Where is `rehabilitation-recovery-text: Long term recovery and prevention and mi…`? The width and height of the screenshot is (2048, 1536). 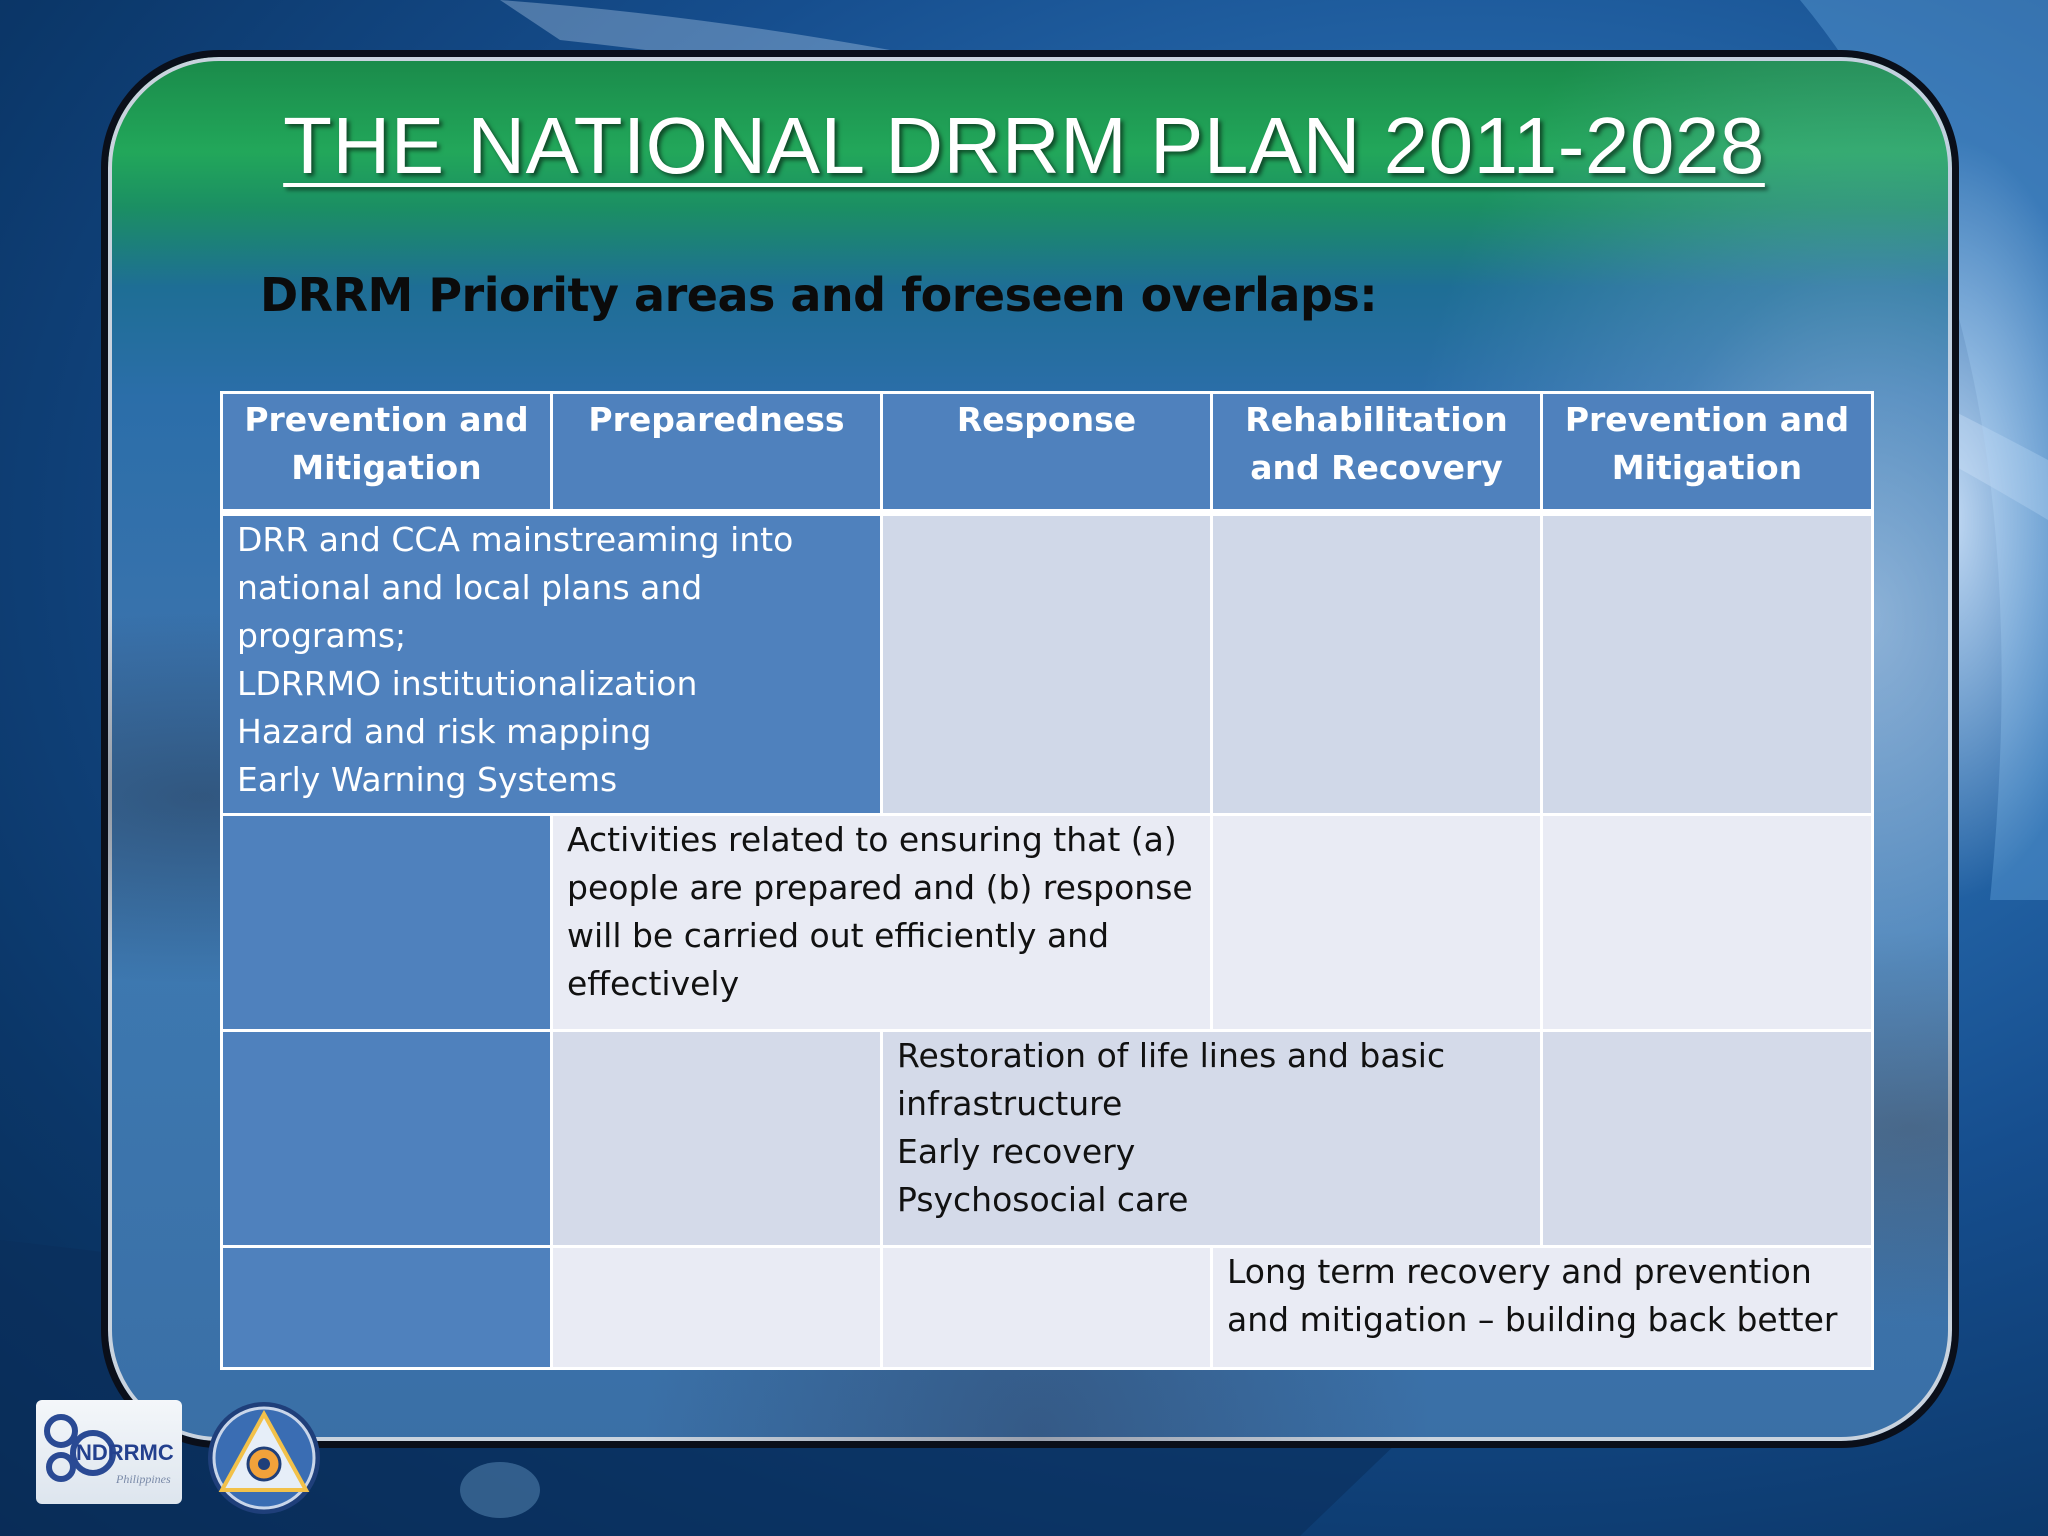 rehabilitation-recovery-text: Long term recovery and prevention and mi… is located at coordinates (1532, 1295).